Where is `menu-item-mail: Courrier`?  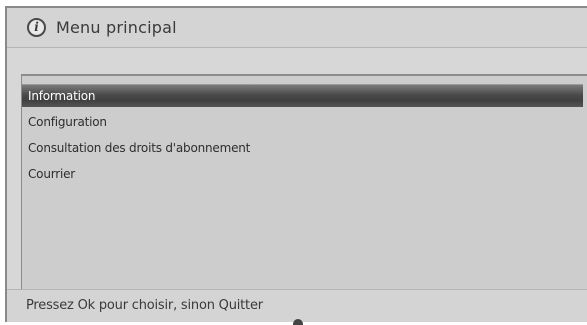 menu-item-mail: Courrier is located at coordinates (51, 174).